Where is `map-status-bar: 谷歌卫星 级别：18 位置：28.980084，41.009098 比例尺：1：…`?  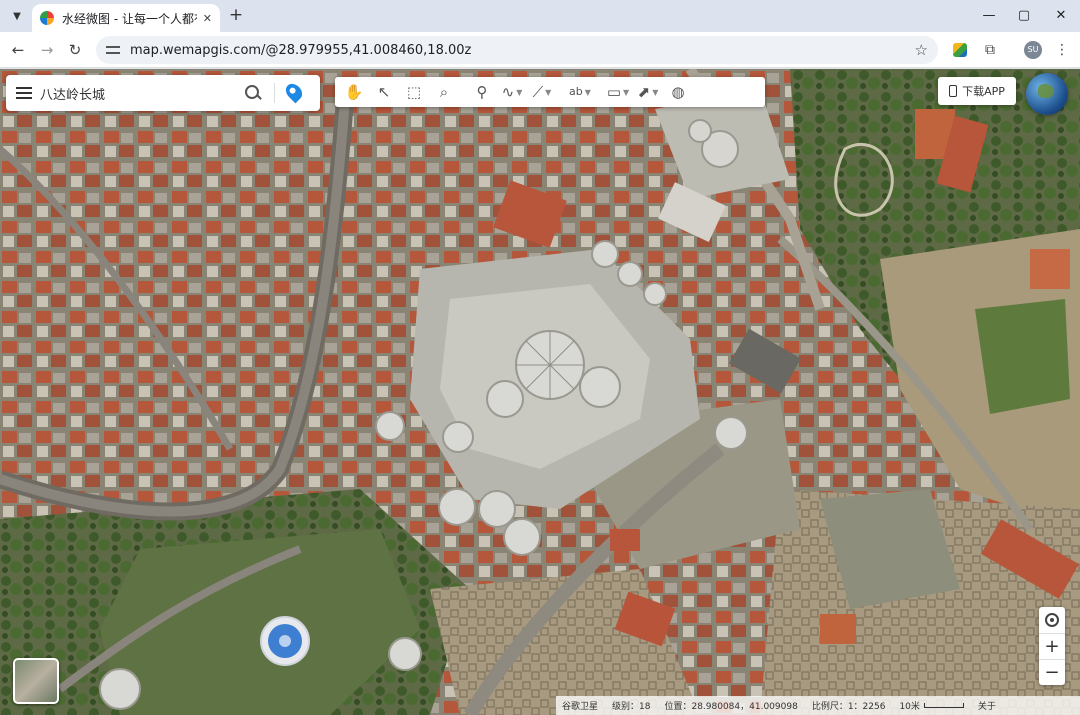
map-status-bar: 谷歌卫星 级别：18 位置：28.980084，41.009098 比例尺：1：… is located at coordinates (818, 705).